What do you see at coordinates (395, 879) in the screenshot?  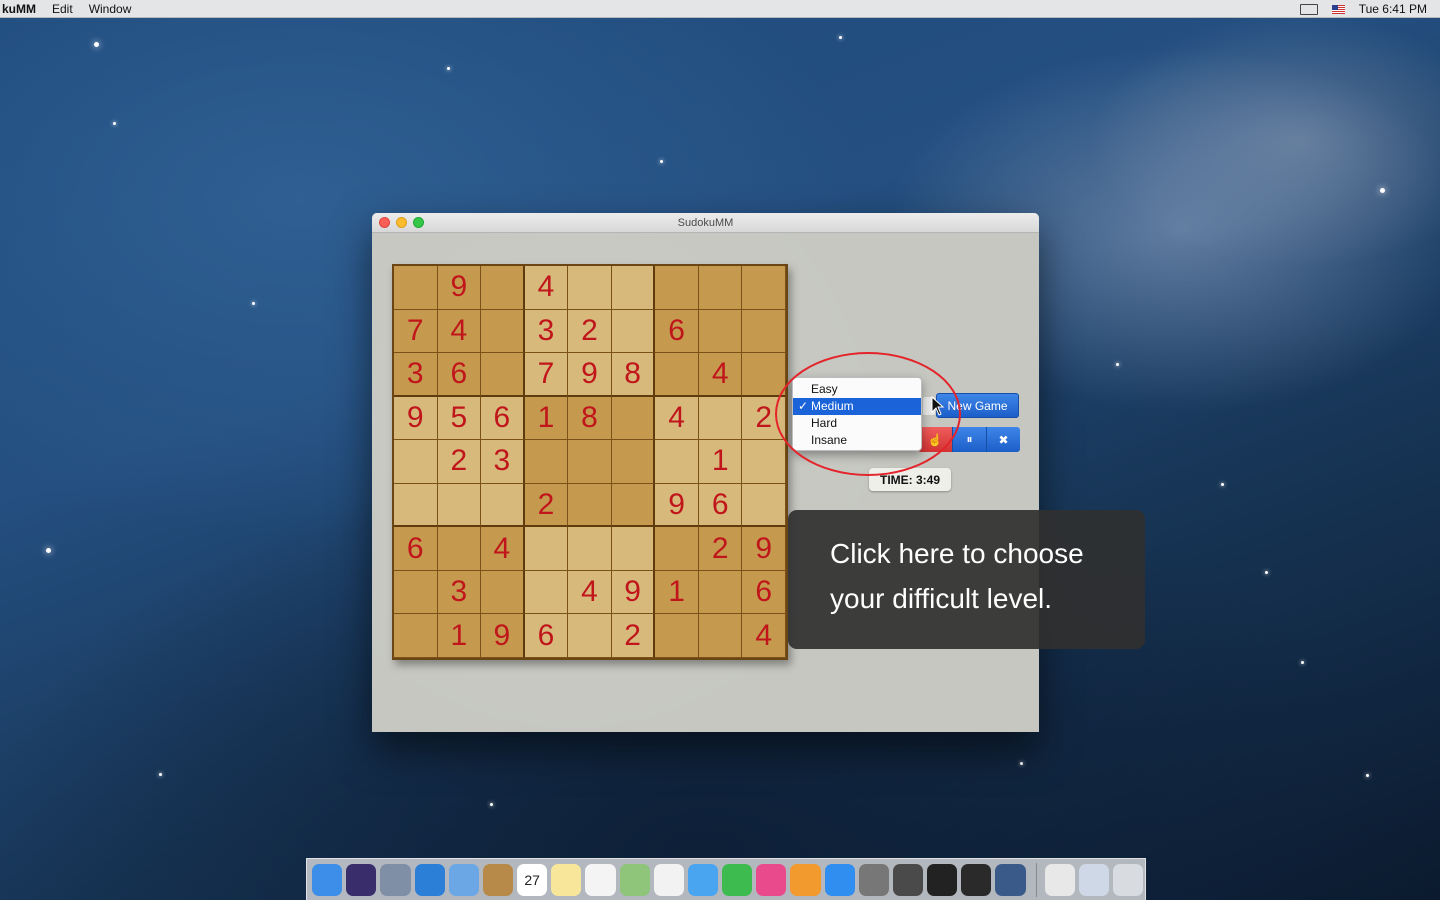 I see `launchpad-icon` at bounding box center [395, 879].